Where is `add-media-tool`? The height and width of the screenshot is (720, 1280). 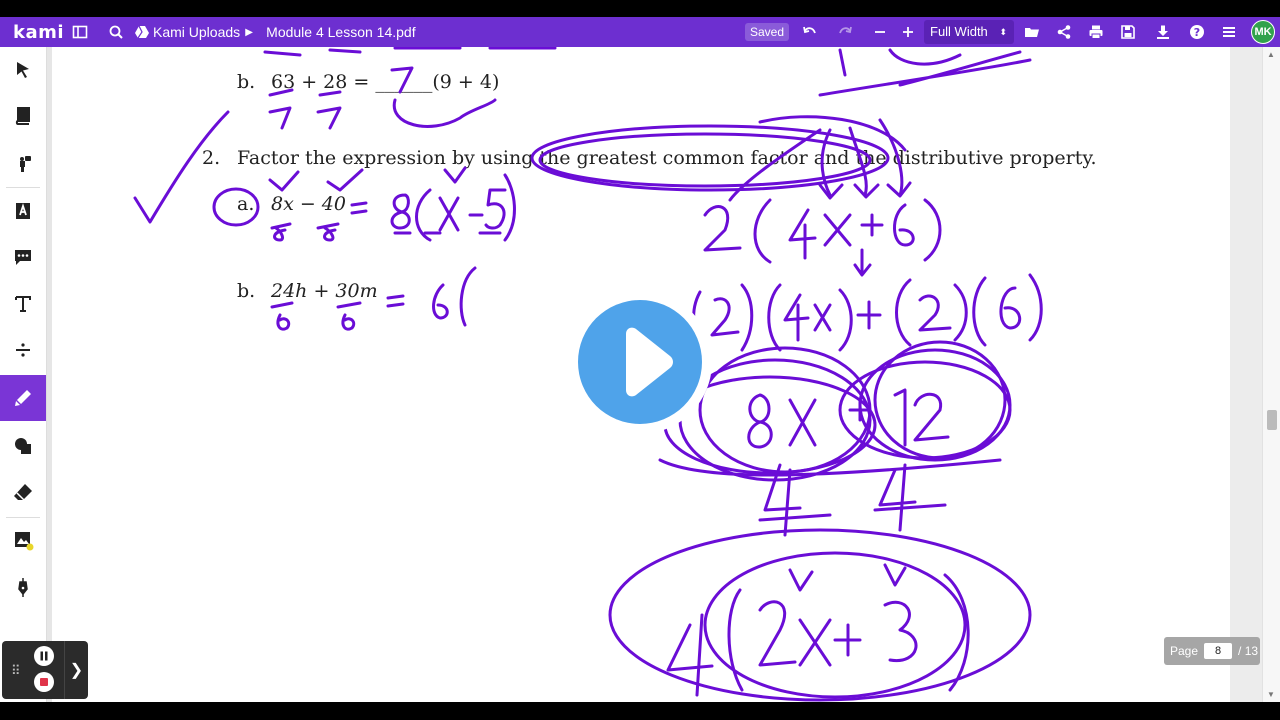
add-media-tool is located at coordinates (23, 540).